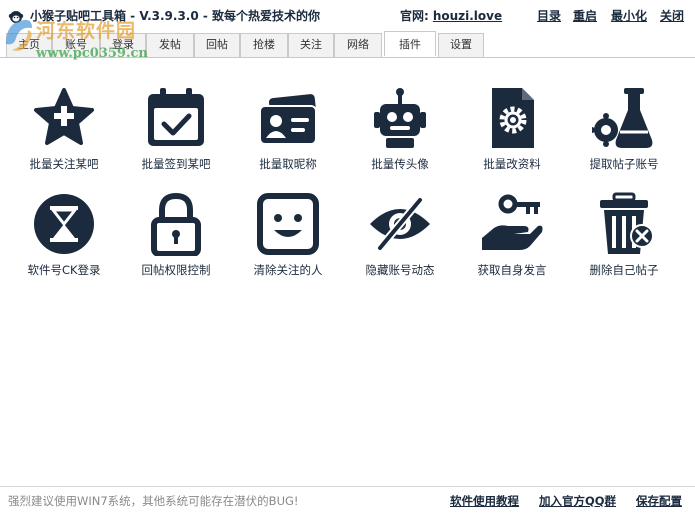 This screenshot has width=695, height=514. I want to click on close-button: 关闭, so click(672, 15).